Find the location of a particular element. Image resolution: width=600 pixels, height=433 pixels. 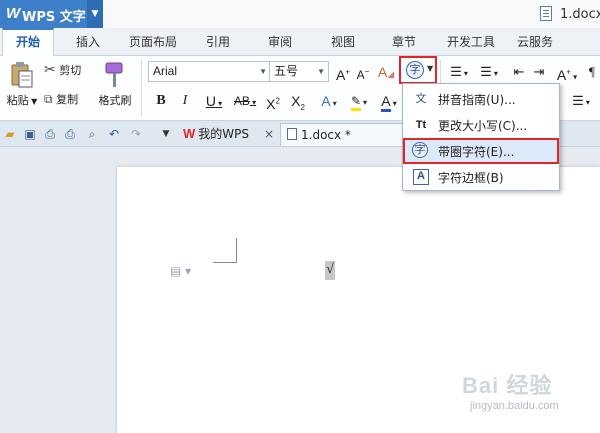

tab-page-layout: 页面布局 is located at coordinates (153, 42).